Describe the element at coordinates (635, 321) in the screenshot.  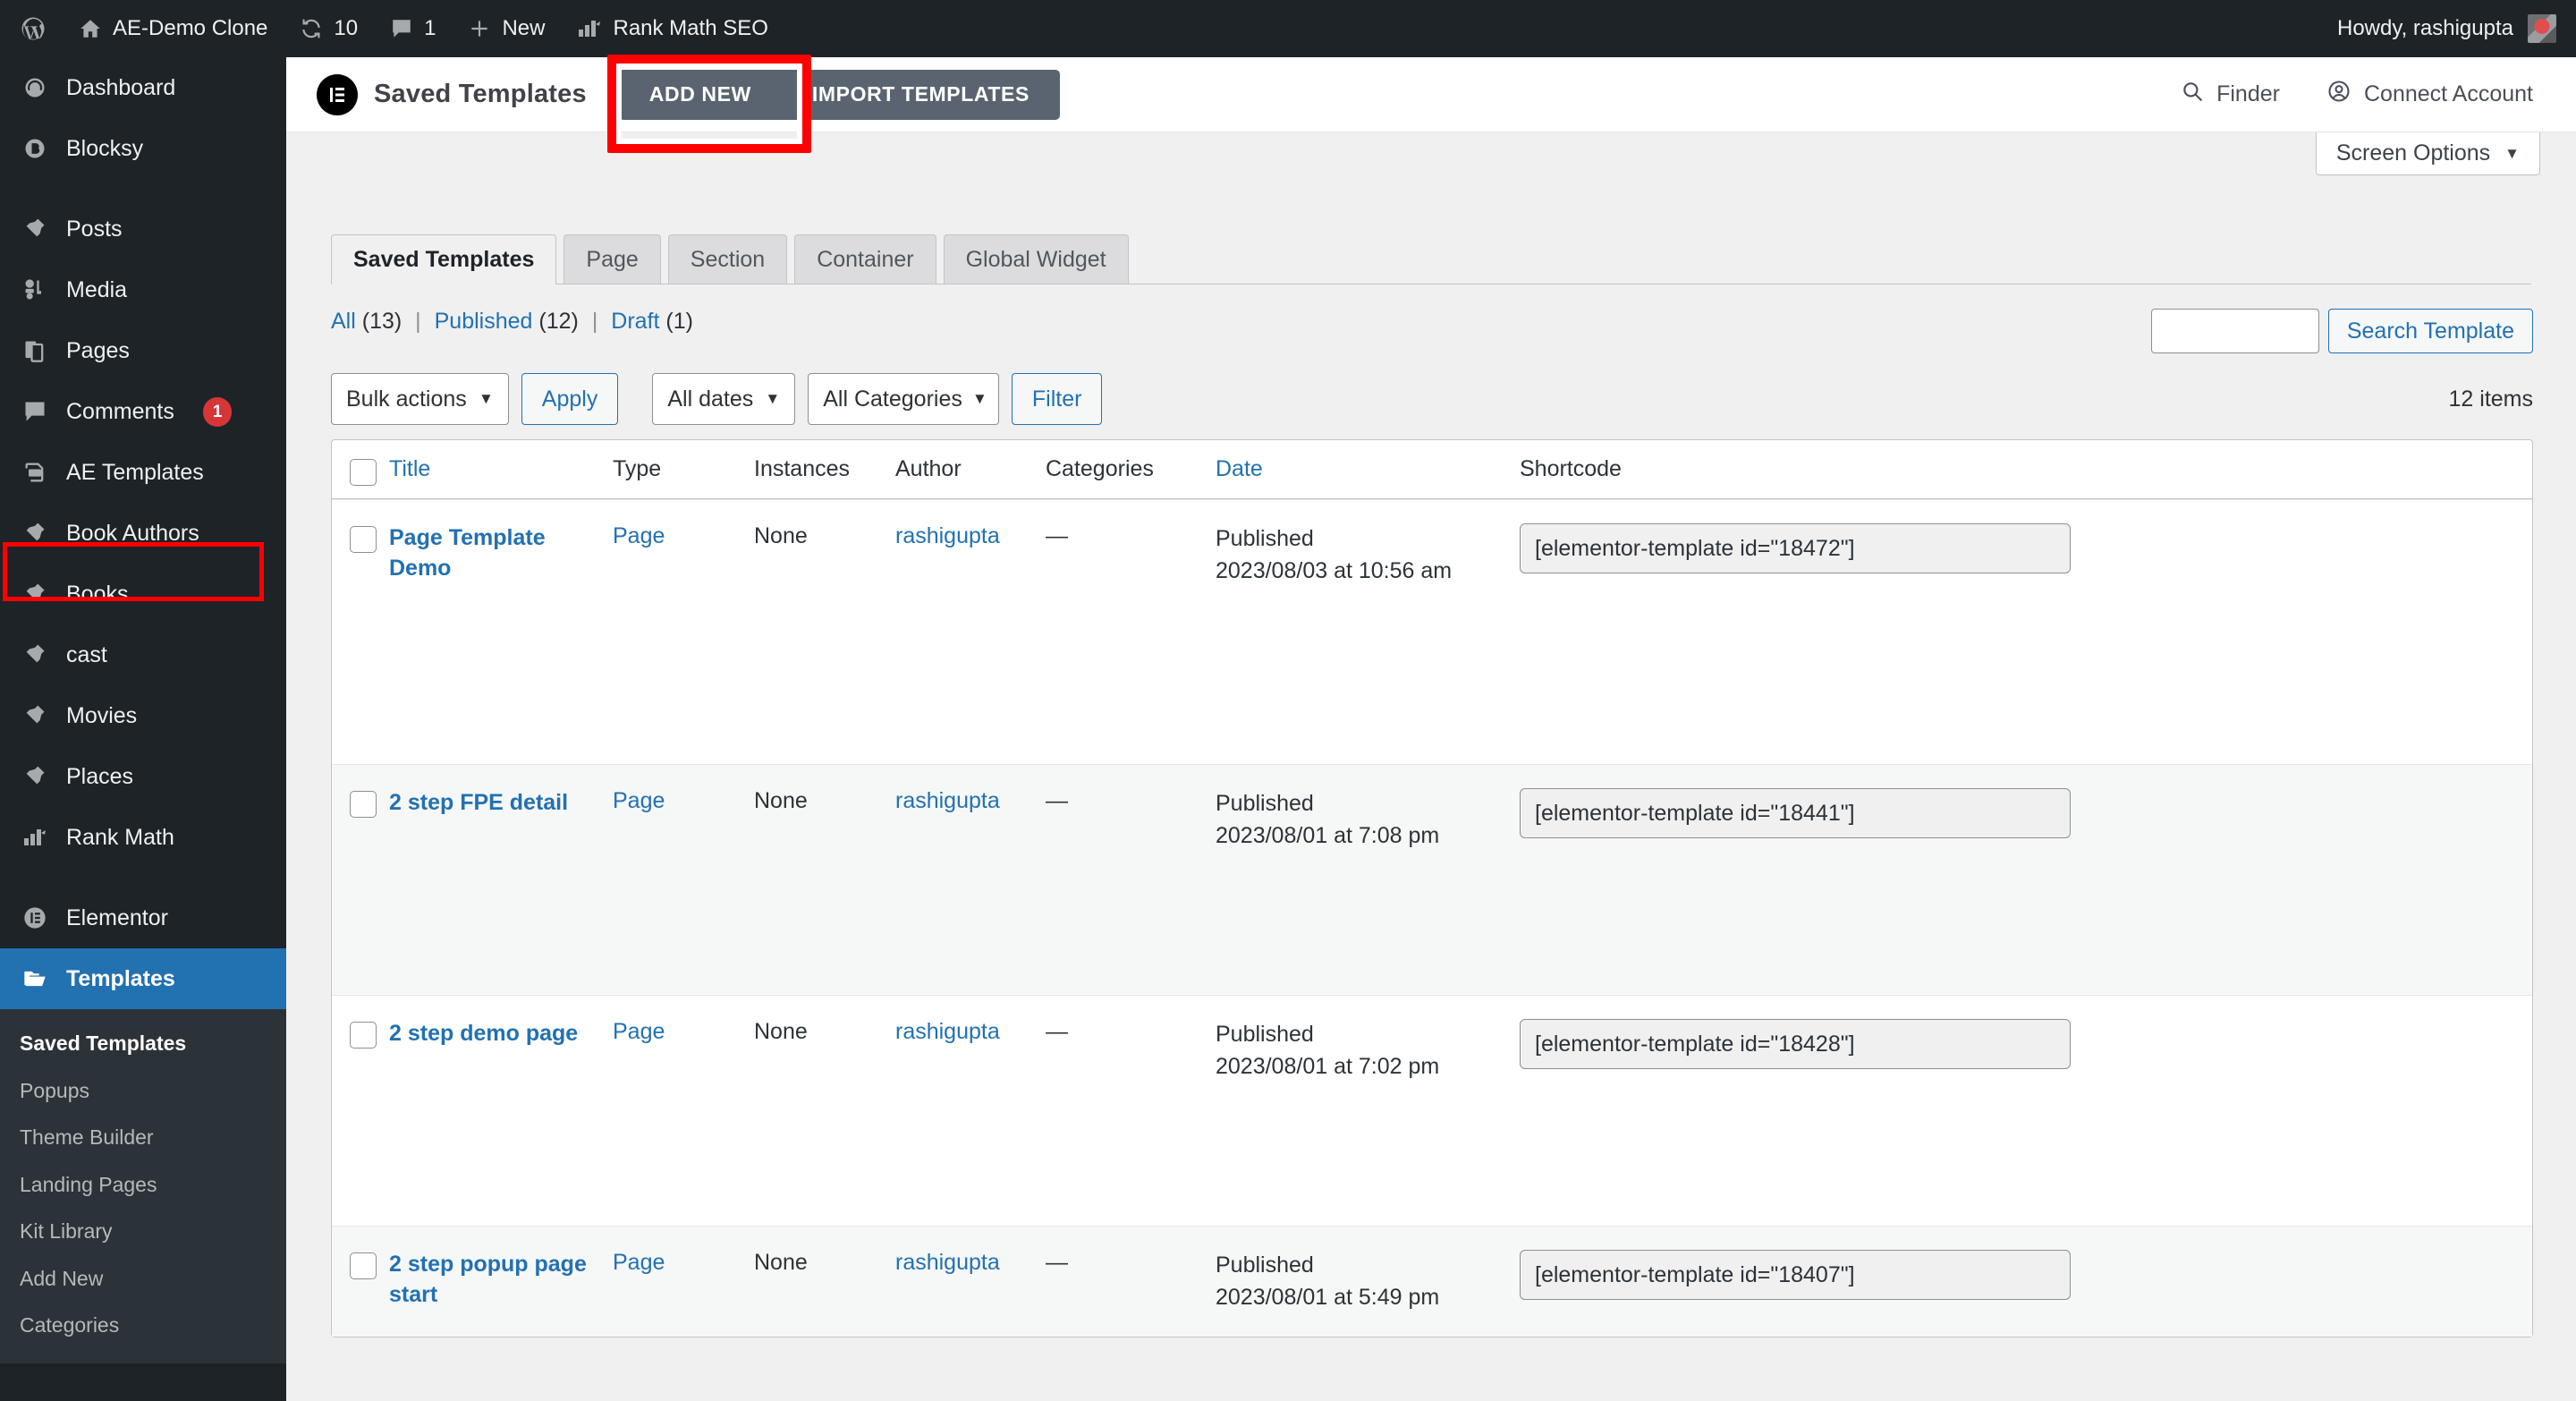
I see `status-link-draft: Draft` at that location.